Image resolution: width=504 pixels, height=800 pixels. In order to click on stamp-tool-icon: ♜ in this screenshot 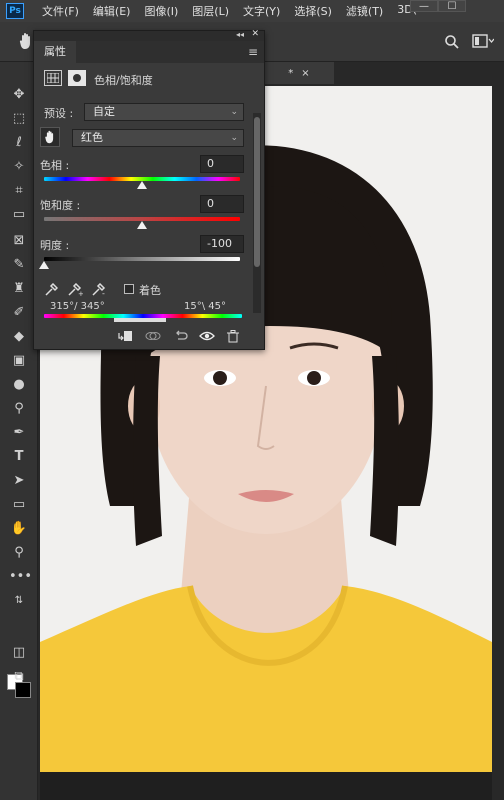, I will do `click(19, 289)`.